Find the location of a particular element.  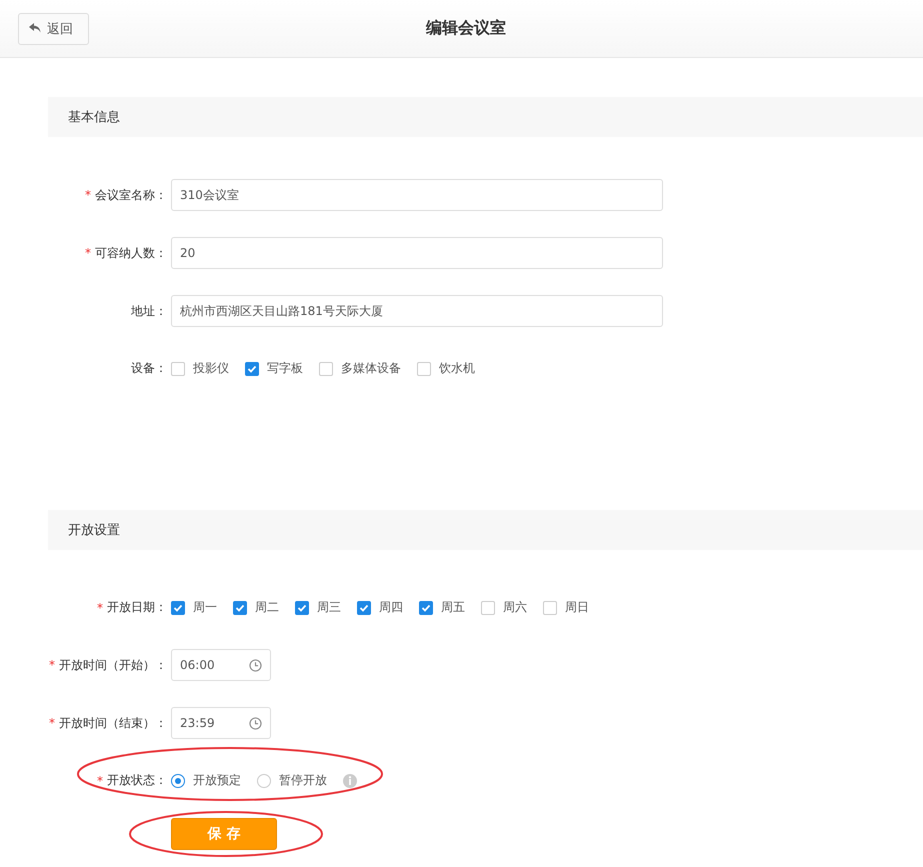

checkbox-label: 投影仪 is located at coordinates (211, 368).